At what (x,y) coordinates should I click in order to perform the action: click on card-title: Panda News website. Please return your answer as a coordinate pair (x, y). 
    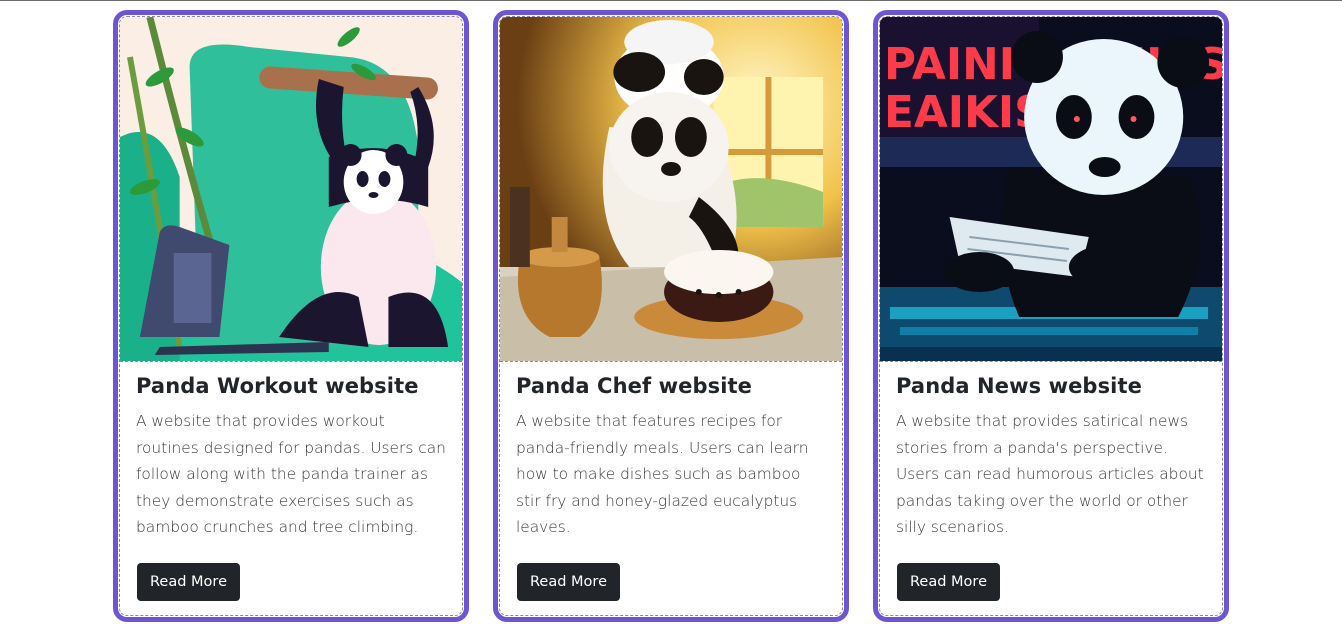
    Looking at the image, I should click on (1019, 386).